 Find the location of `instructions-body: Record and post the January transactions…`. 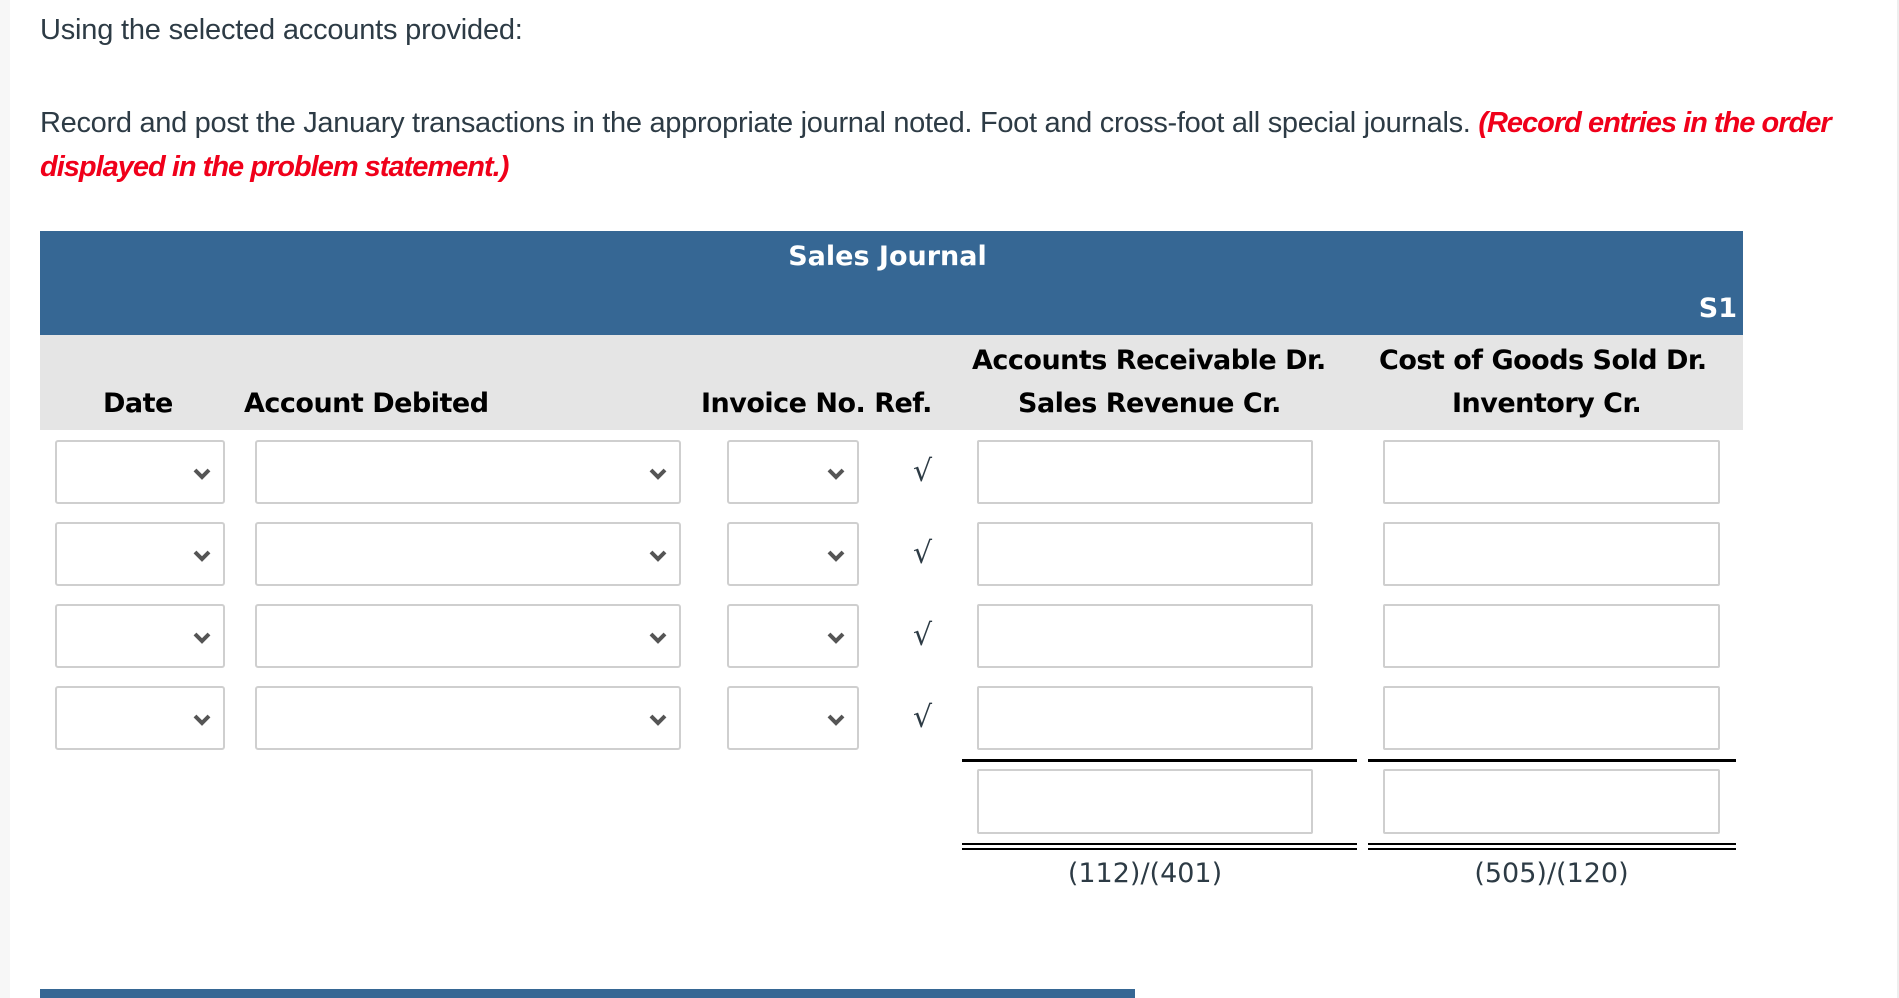

instructions-body: Record and post the January transactions… is located at coordinates (759, 123).